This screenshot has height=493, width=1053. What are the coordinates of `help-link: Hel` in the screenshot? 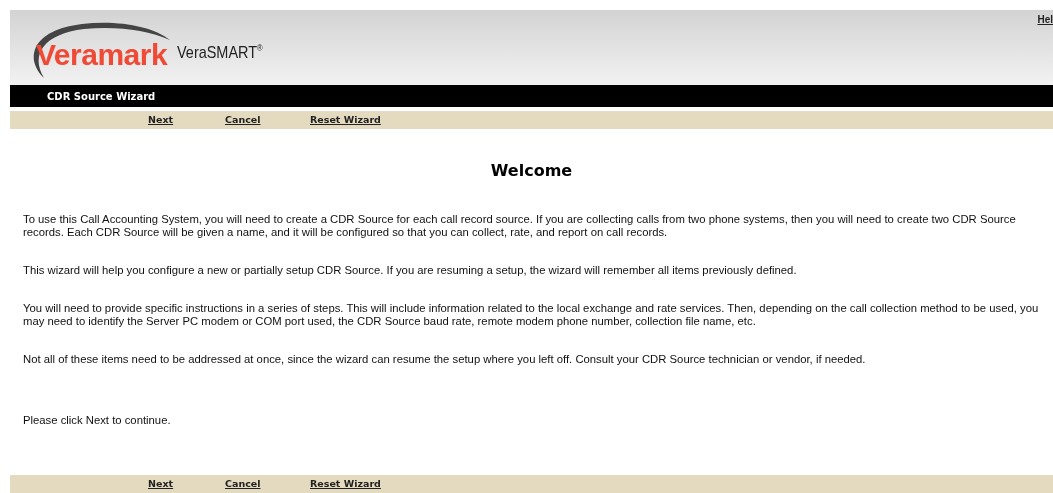 It's located at (1045, 19).